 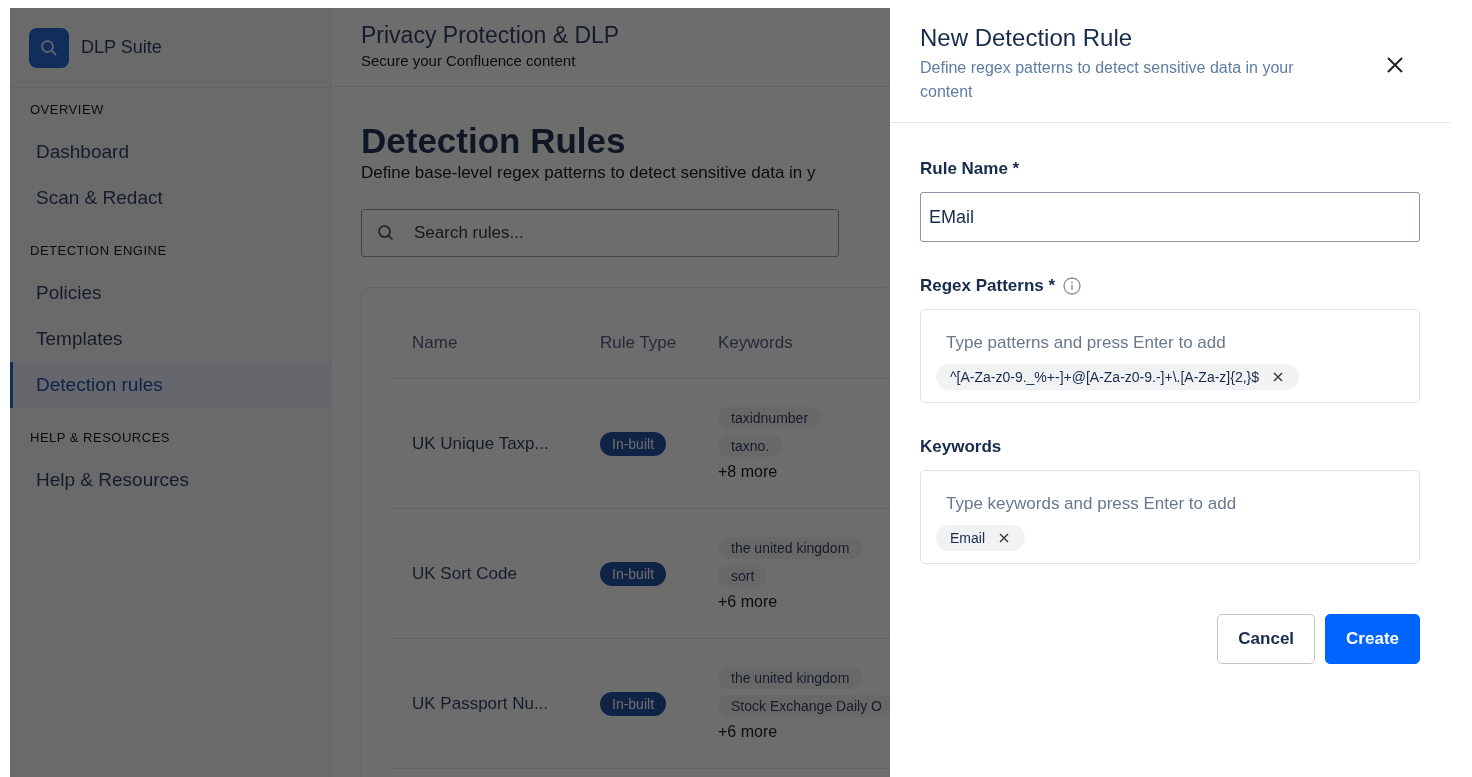 I want to click on search-logo-icon, so click(x=49, y=47).